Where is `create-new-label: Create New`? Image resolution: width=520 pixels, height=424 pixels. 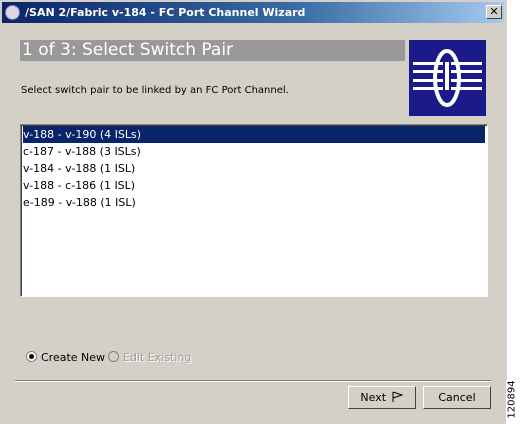 create-new-label: Create New is located at coordinates (73, 357).